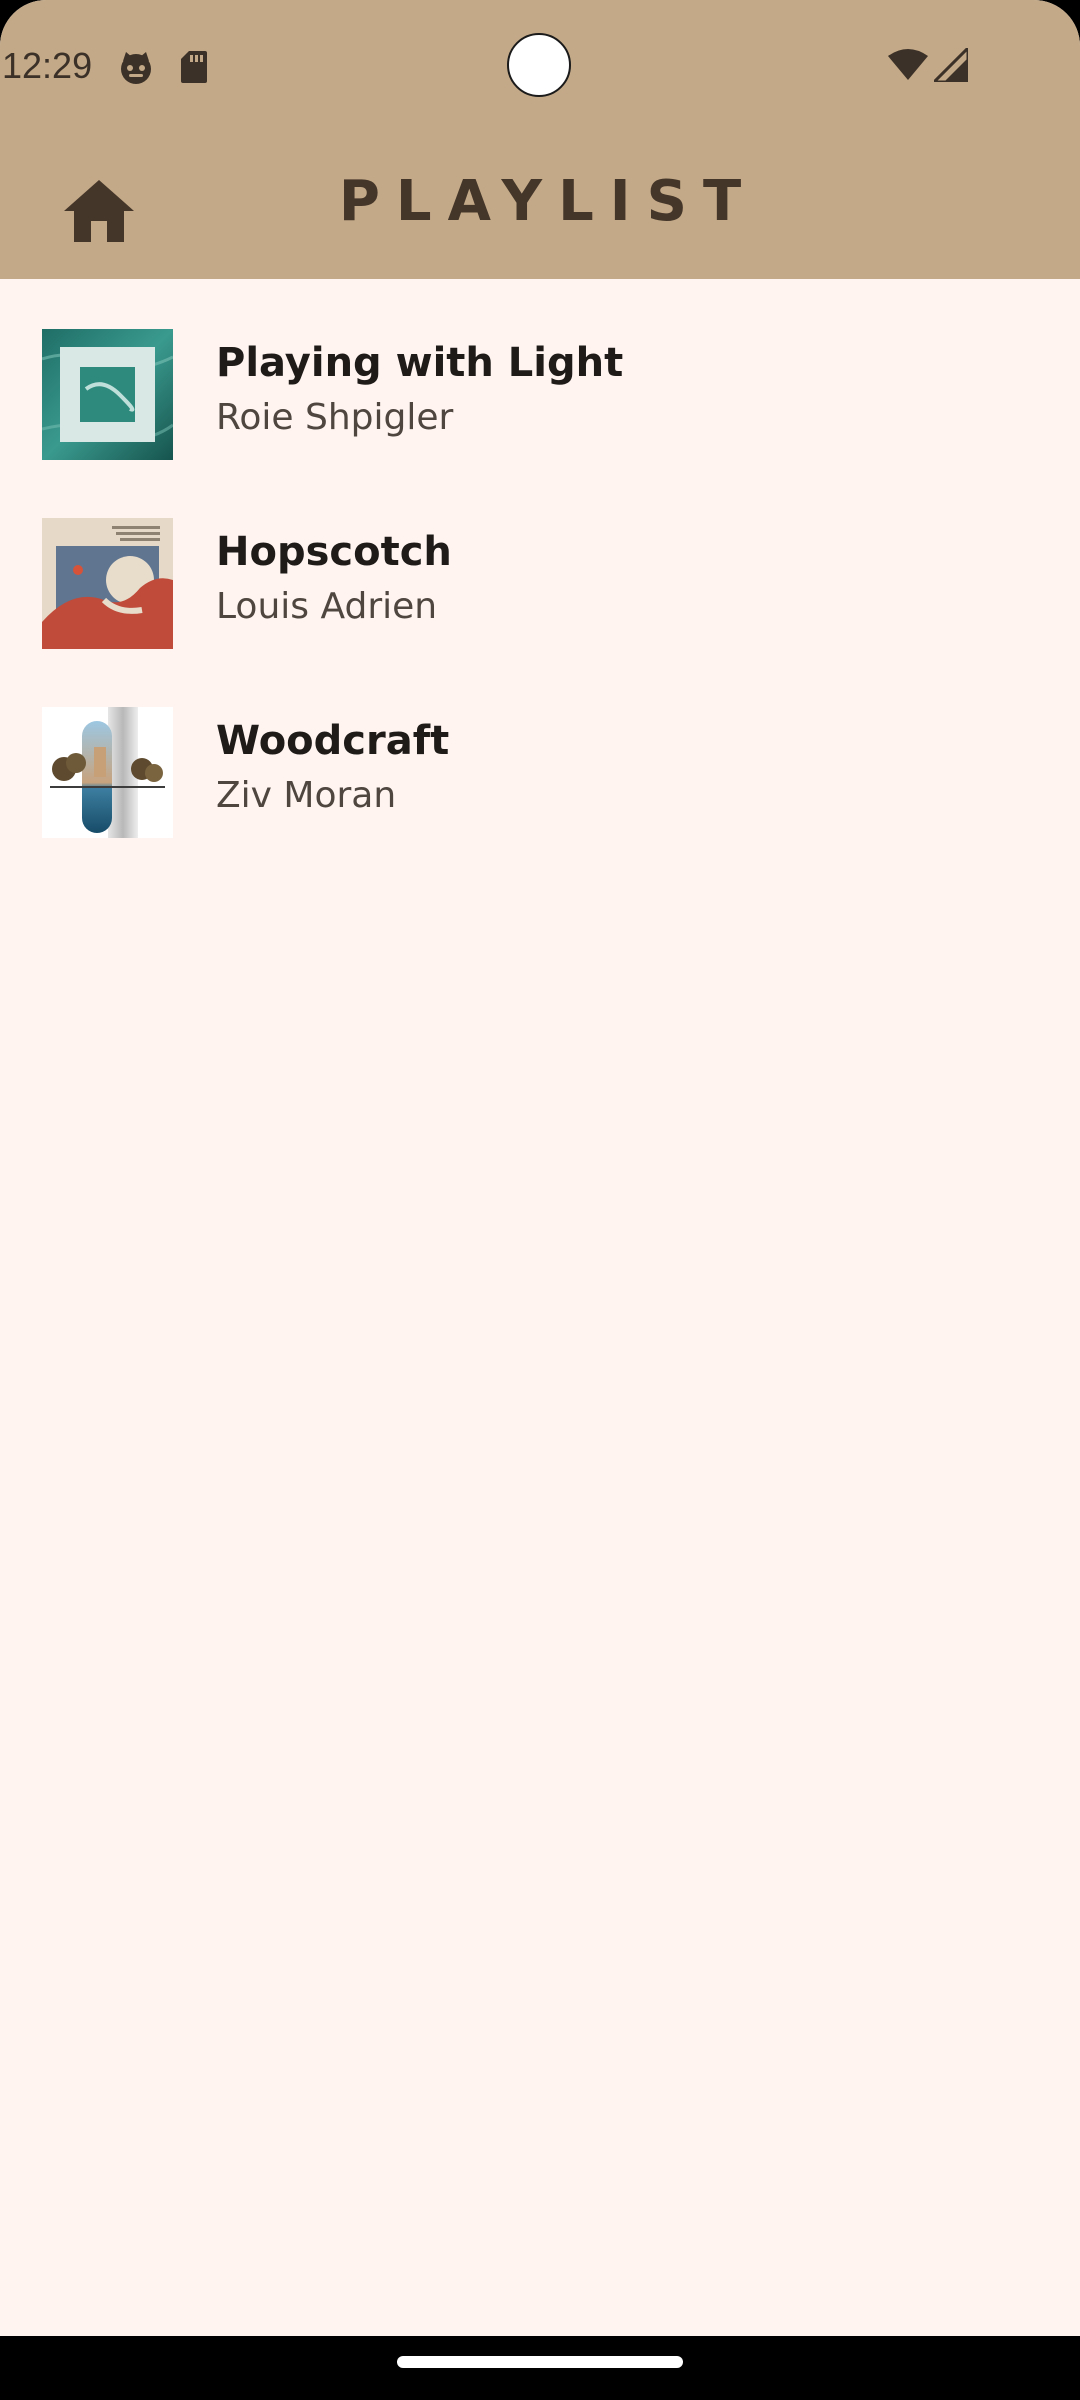 The image size is (1080, 2400). Describe the element at coordinates (333, 741) in the screenshot. I see `track-title: Woodcraft` at that location.